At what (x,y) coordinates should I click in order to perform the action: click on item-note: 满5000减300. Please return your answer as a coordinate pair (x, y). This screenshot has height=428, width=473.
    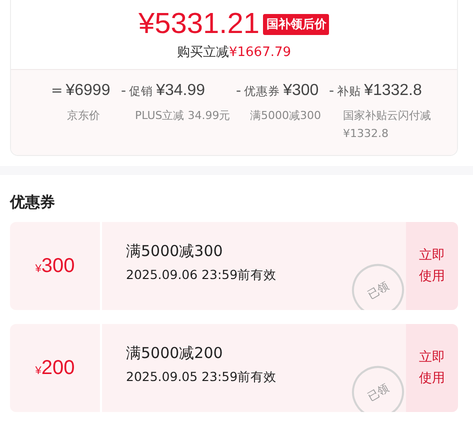
    Looking at the image, I should click on (285, 116).